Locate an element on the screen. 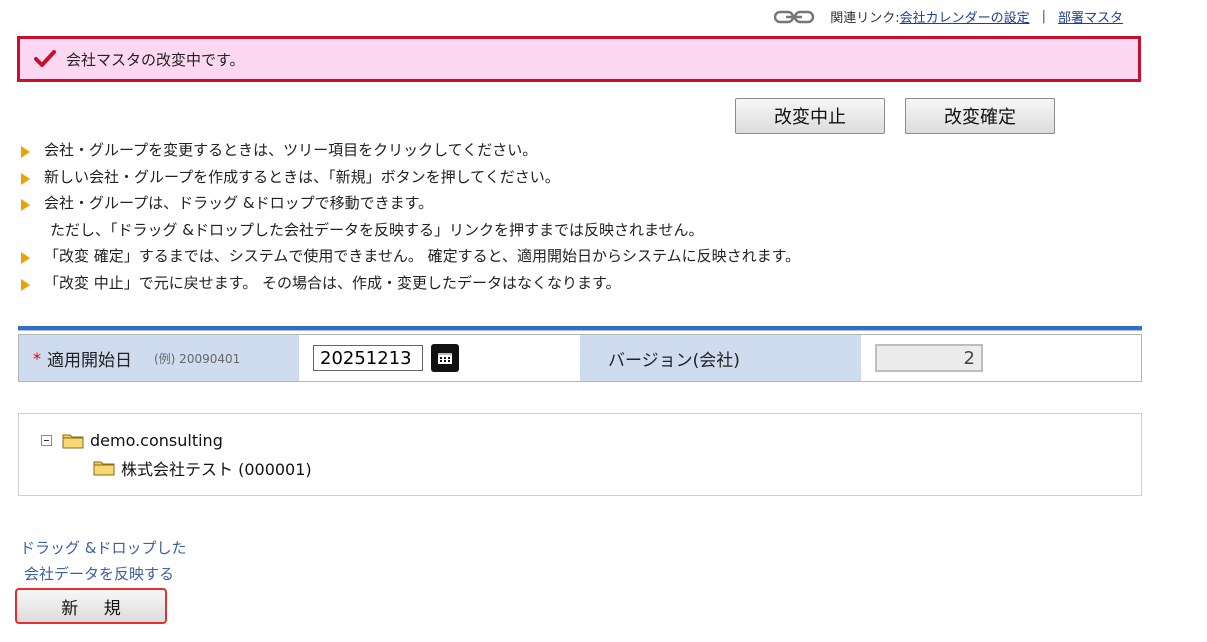 This screenshot has width=1207, height=642. instruction-item: 会社・グループを変更するときは、ツリー項目をクリックしてください。 is located at coordinates (520, 150).